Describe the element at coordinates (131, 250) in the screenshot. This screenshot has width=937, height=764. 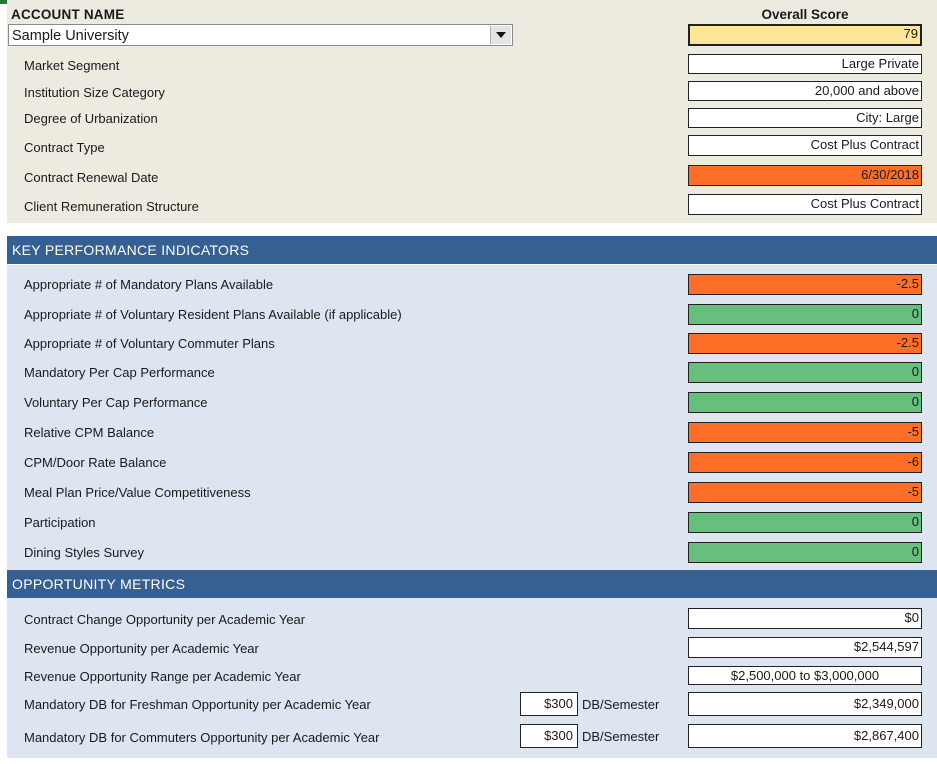
I see `kpi-section-title: KEY PERFORMANCE INDICATORS` at that location.